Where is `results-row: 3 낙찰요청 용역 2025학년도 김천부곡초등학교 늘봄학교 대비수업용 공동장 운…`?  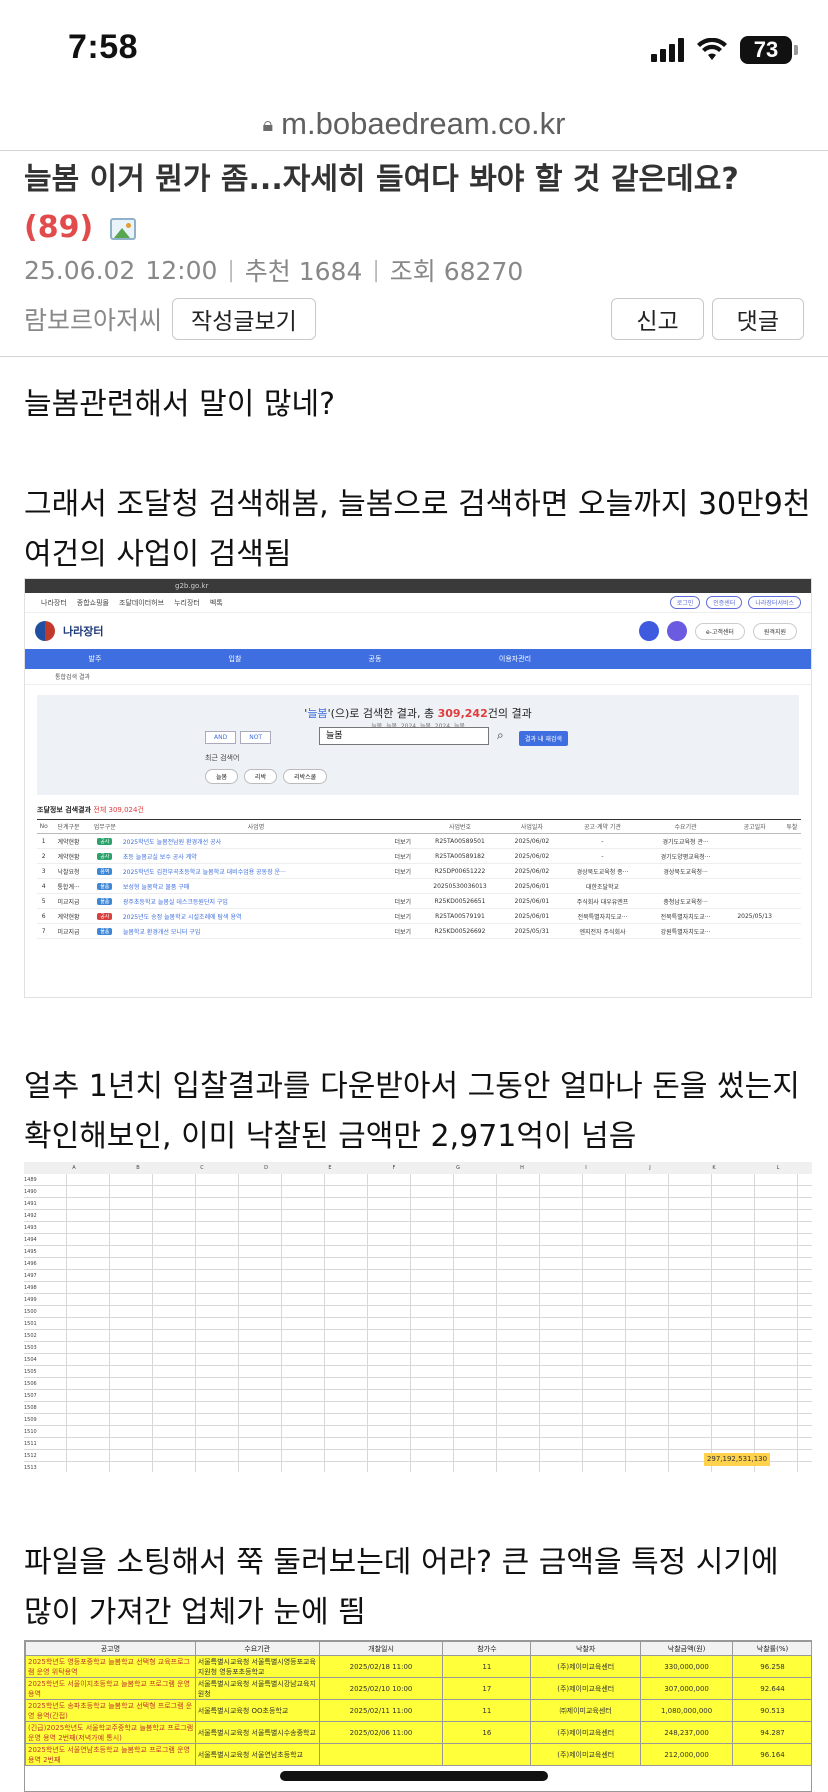
results-row: 3 낙찰요청 용역 2025학년도 김천부곡초등학교 늘봄학교 대비수업용 공동장 운… is located at coordinates (419, 871).